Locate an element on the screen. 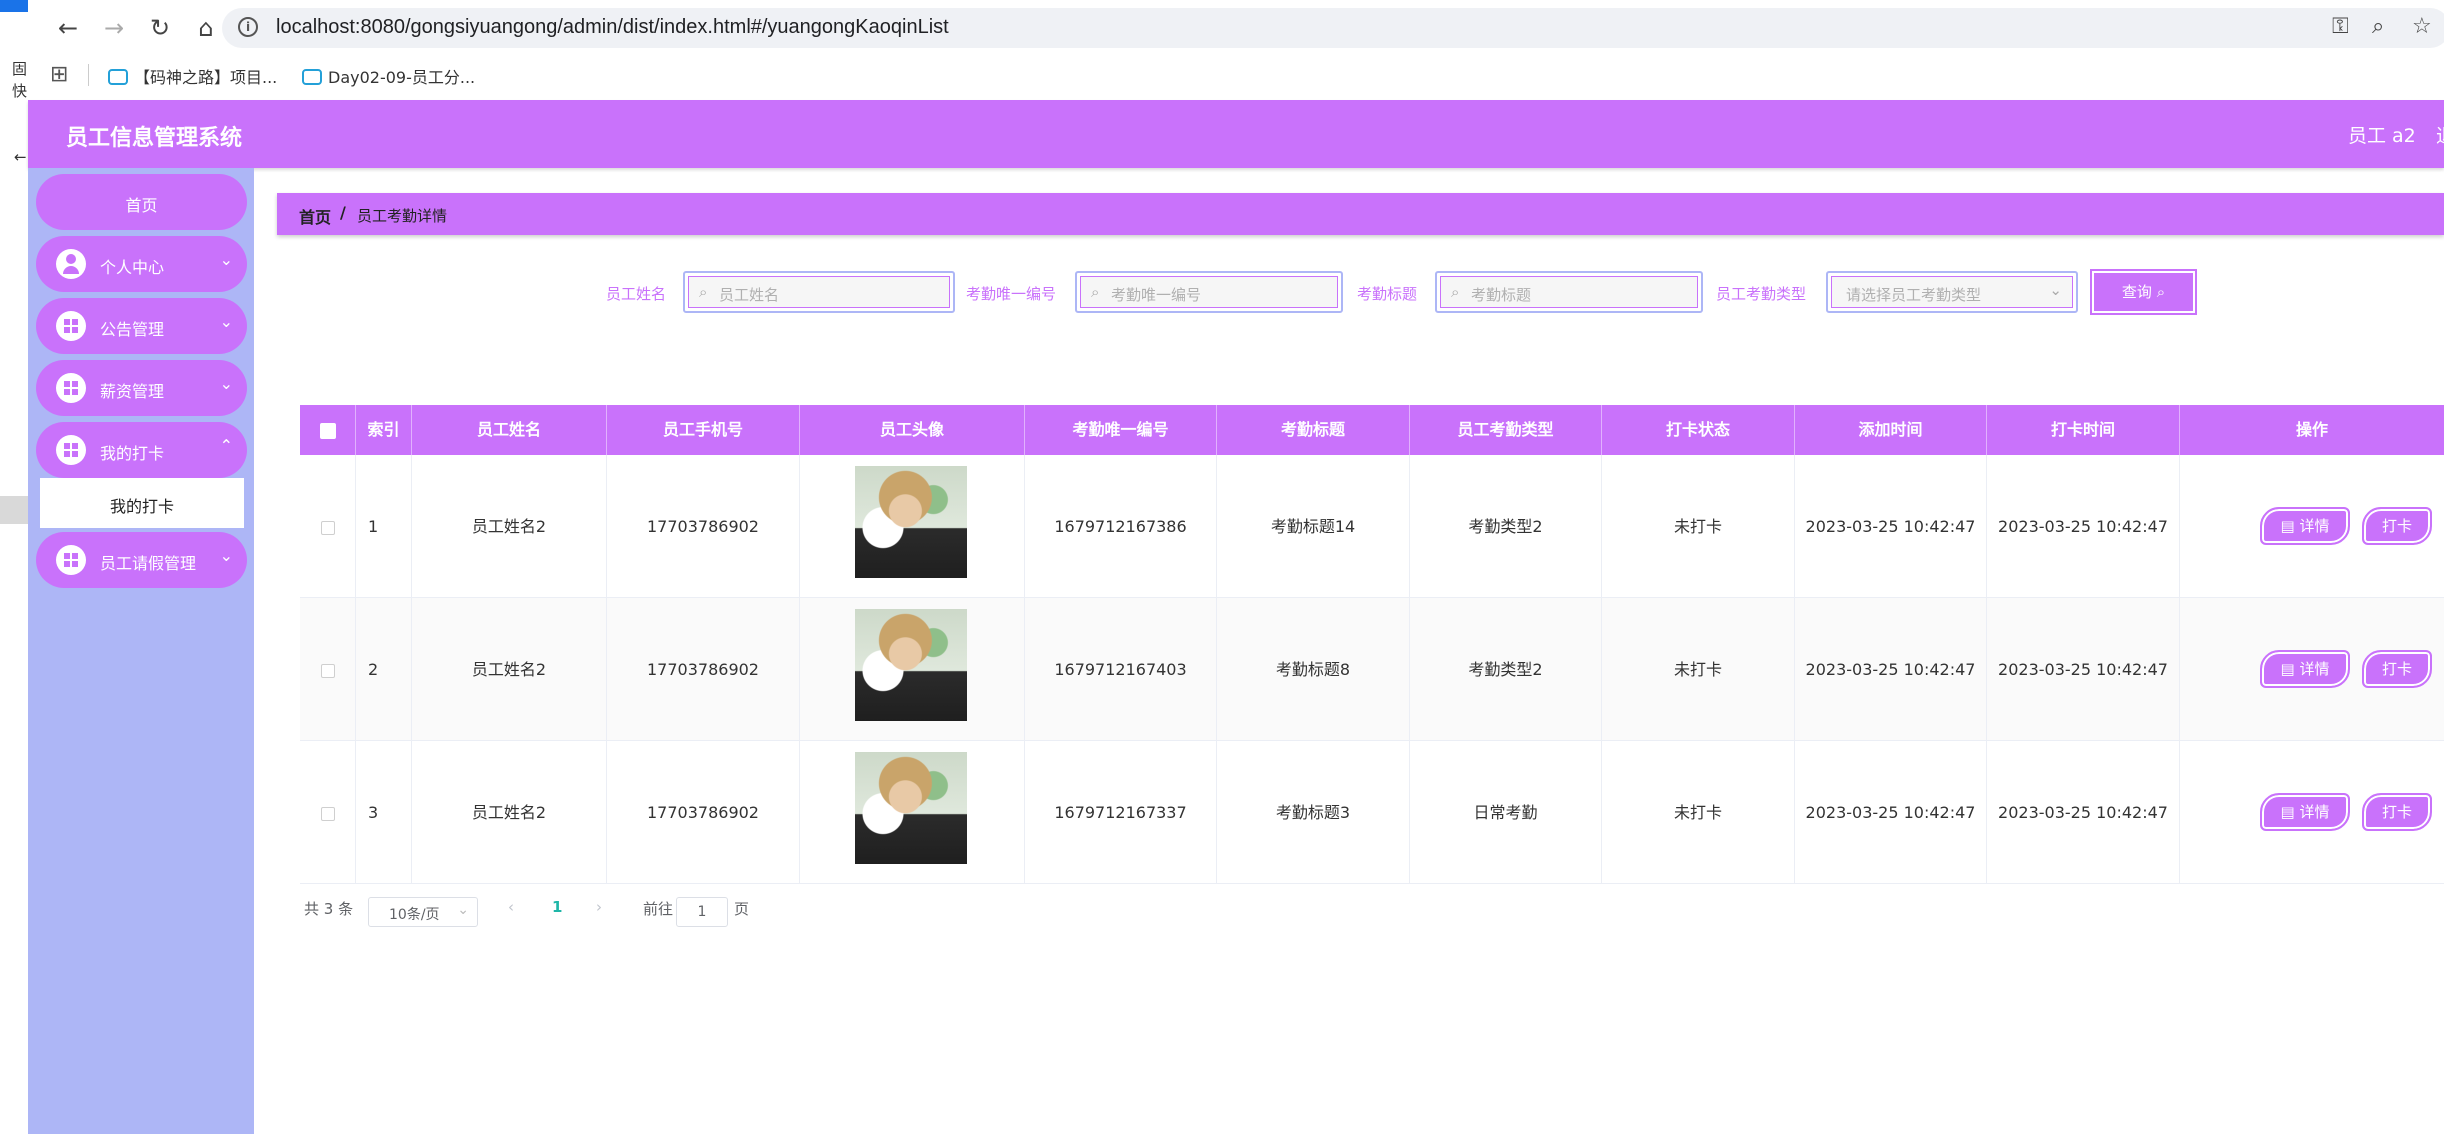 This screenshot has height=1134, width=2444. sidebar-item-label: 公告管理 is located at coordinates (132, 329).